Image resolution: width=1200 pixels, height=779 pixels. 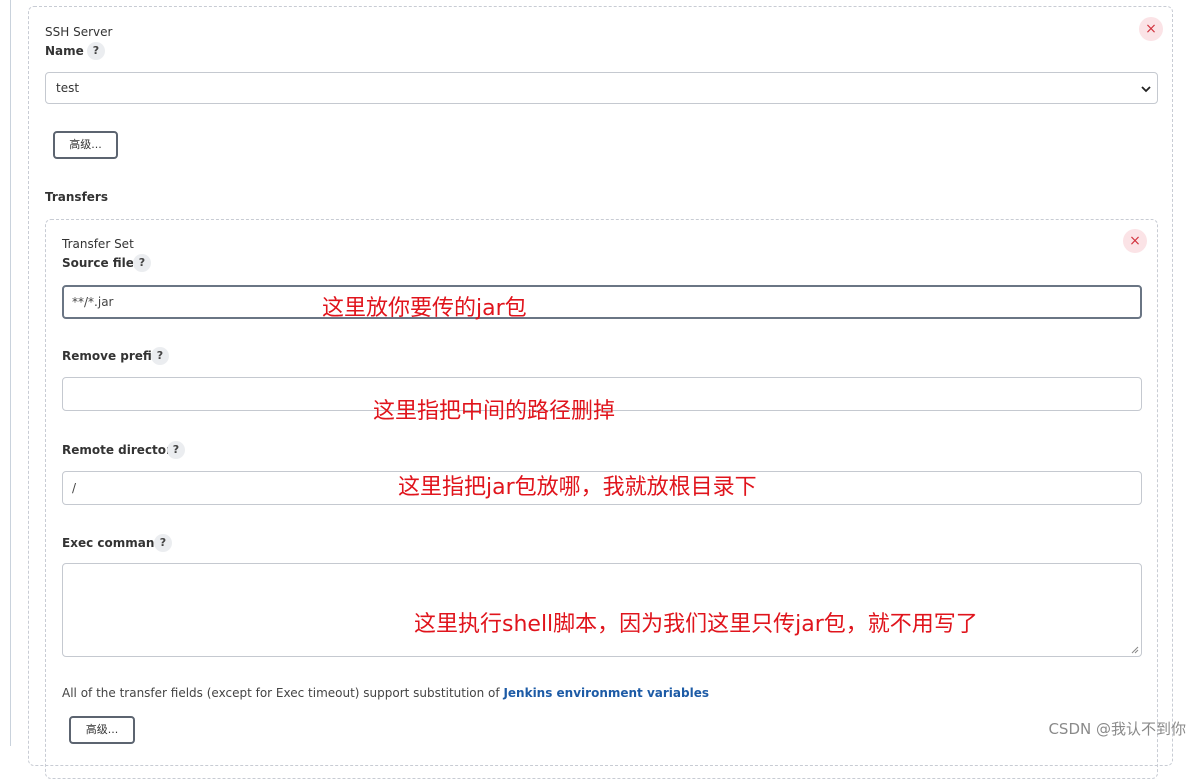 I want to click on chevron-down-icon, so click(x=1146, y=89).